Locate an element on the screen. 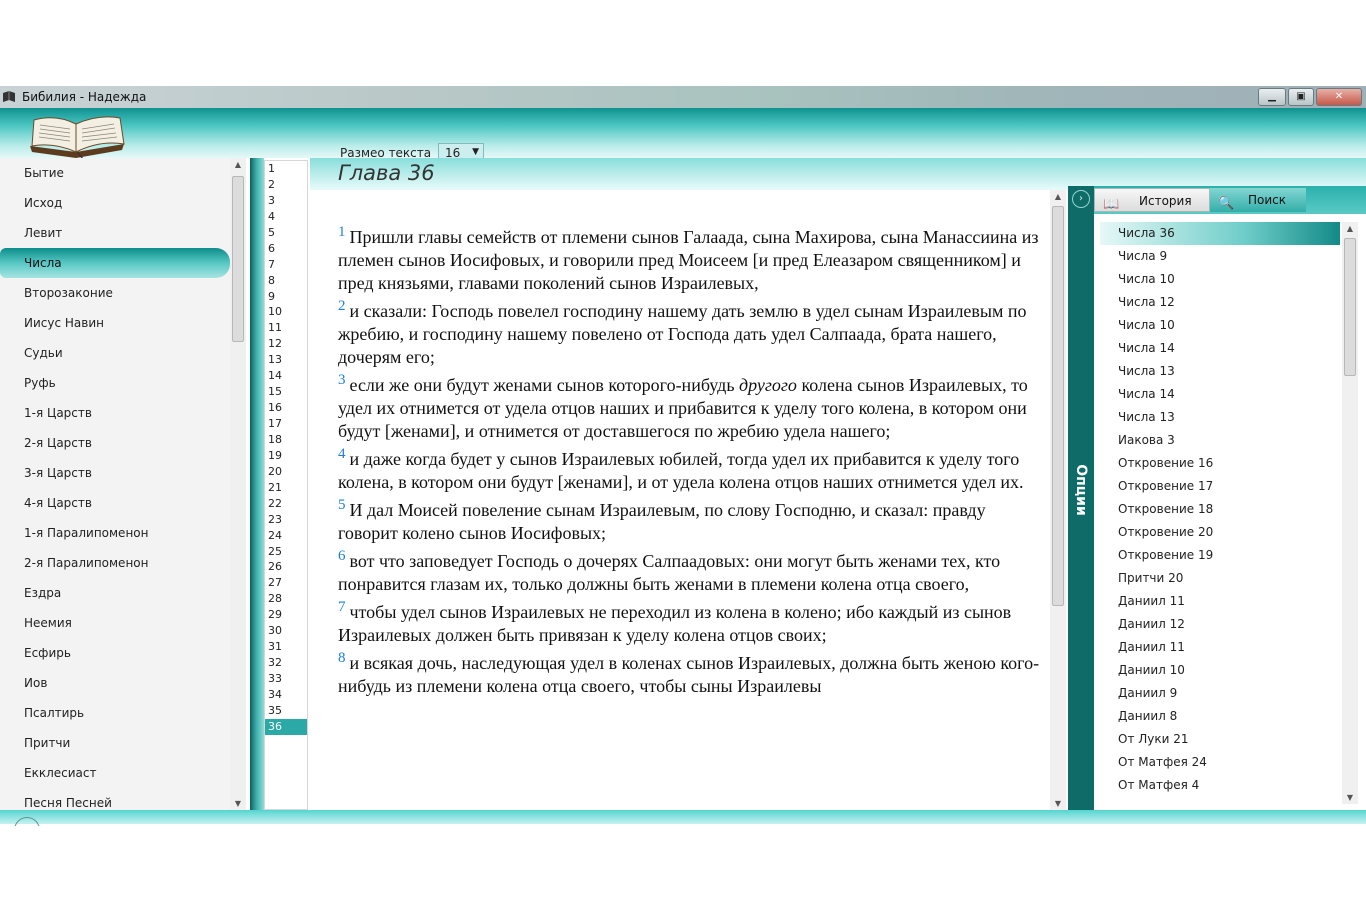  chapter-item: 12 is located at coordinates (286, 344).